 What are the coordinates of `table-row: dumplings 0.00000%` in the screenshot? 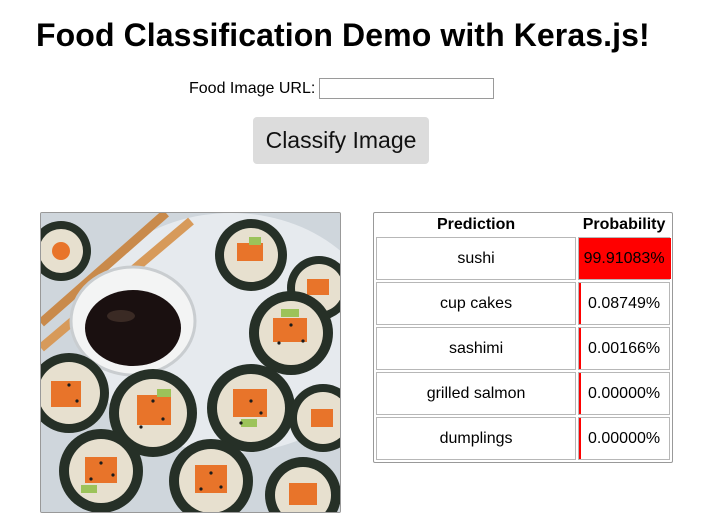 It's located at (523, 438).